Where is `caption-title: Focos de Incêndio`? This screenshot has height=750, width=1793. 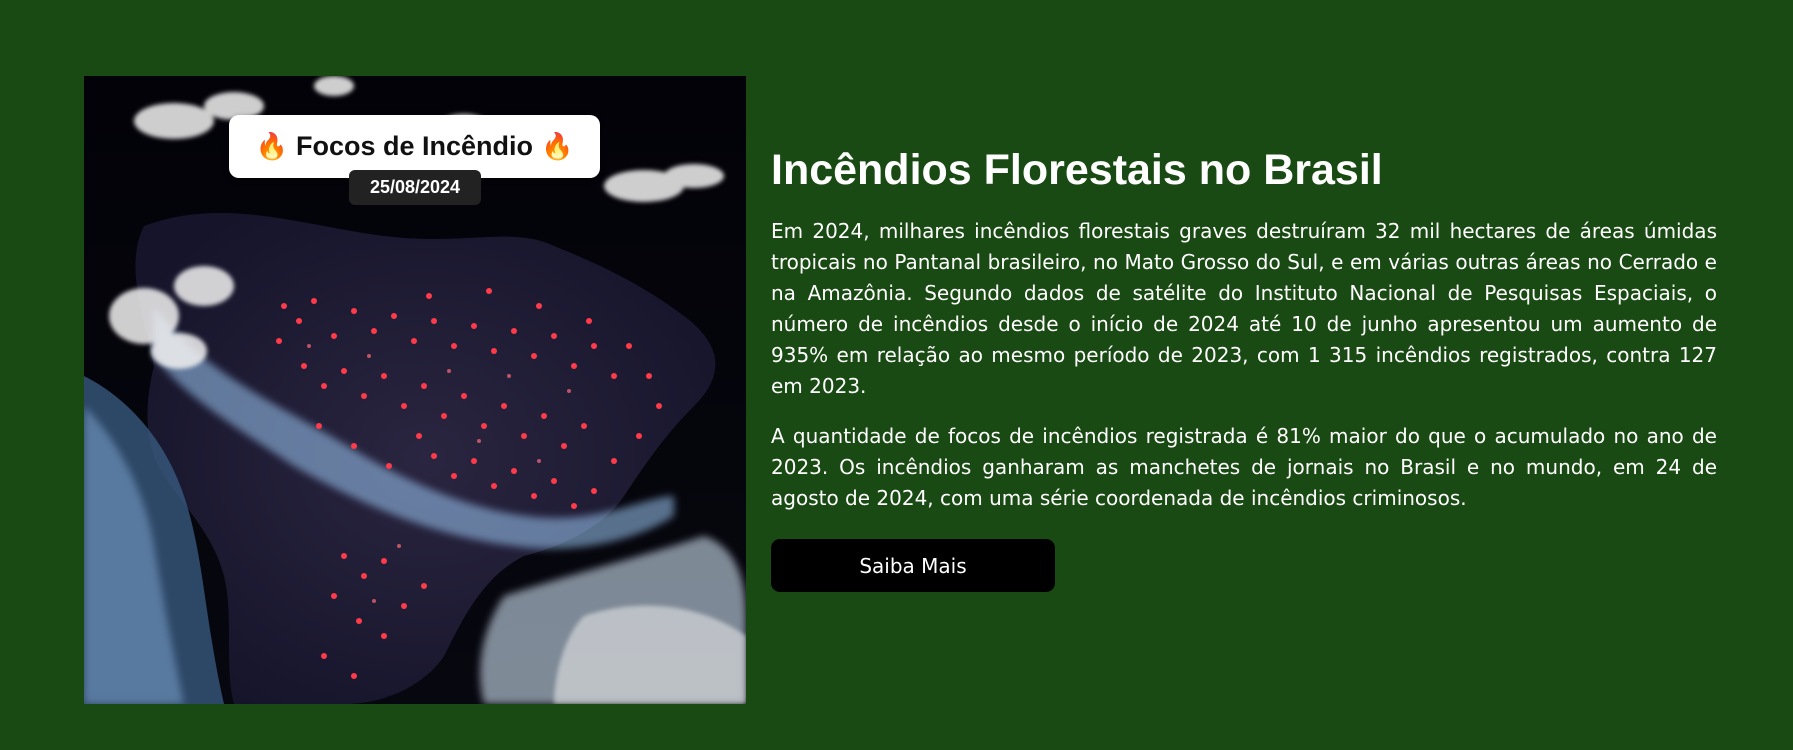
caption-title: Focos de Incêndio is located at coordinates (414, 146).